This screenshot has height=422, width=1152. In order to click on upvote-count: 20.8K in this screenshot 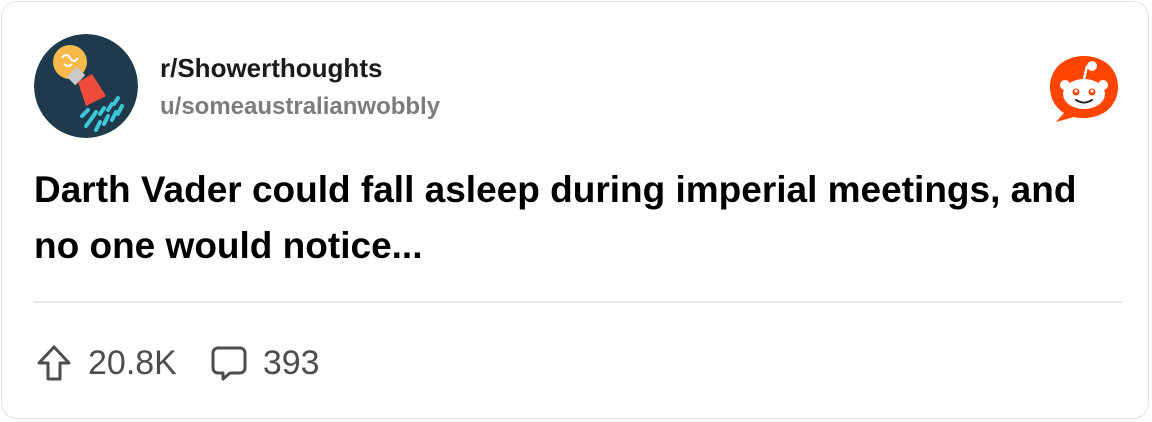, I will do `click(132, 363)`.